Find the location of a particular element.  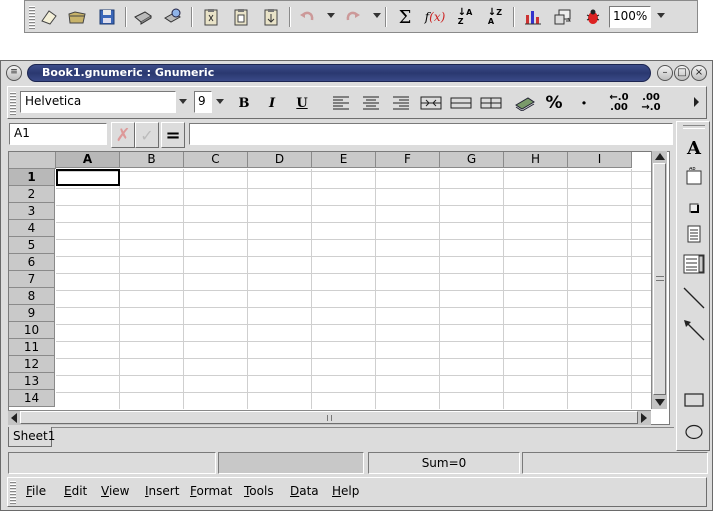

column-header: E is located at coordinates (344, 160).